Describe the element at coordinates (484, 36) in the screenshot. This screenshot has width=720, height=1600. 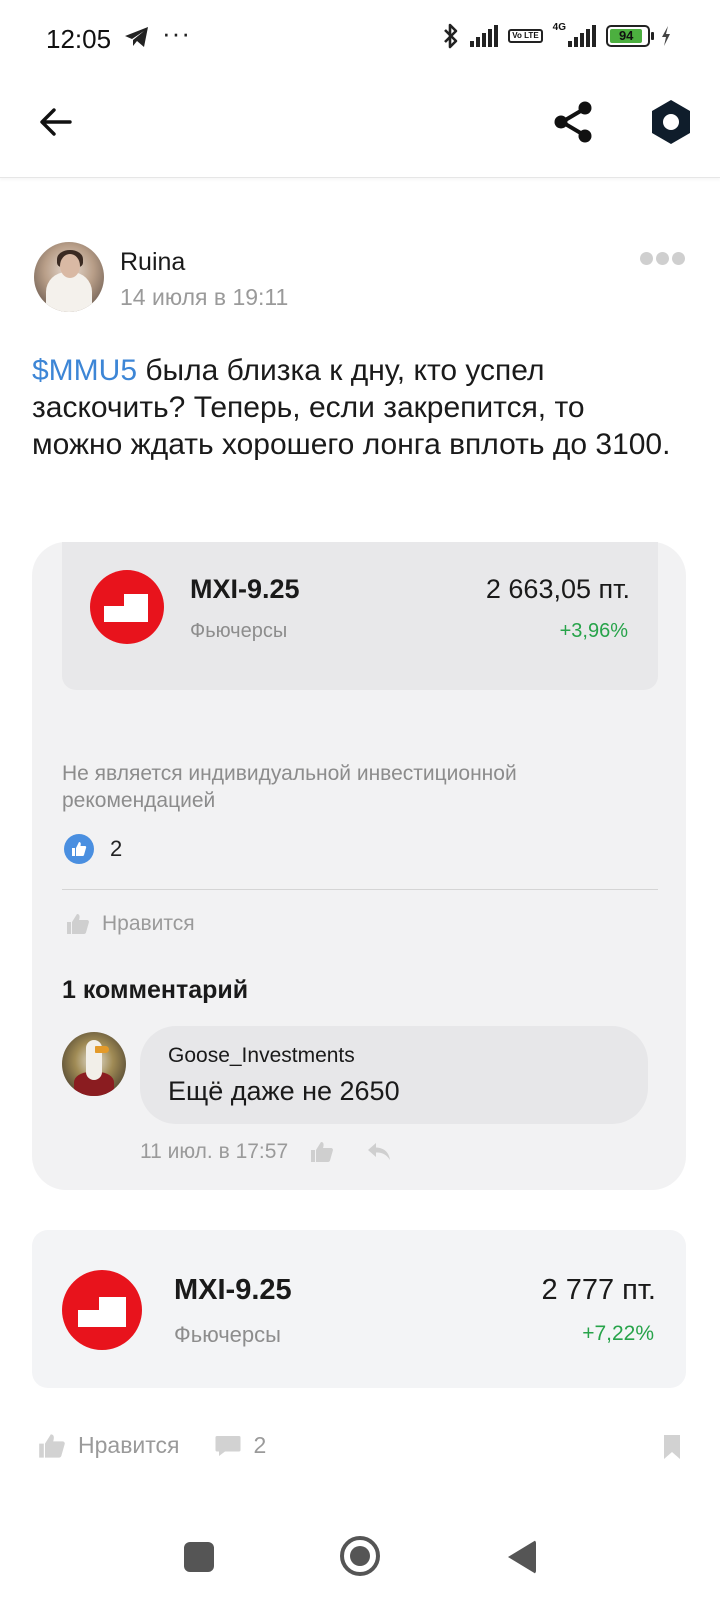
I see `signal-icon` at that location.